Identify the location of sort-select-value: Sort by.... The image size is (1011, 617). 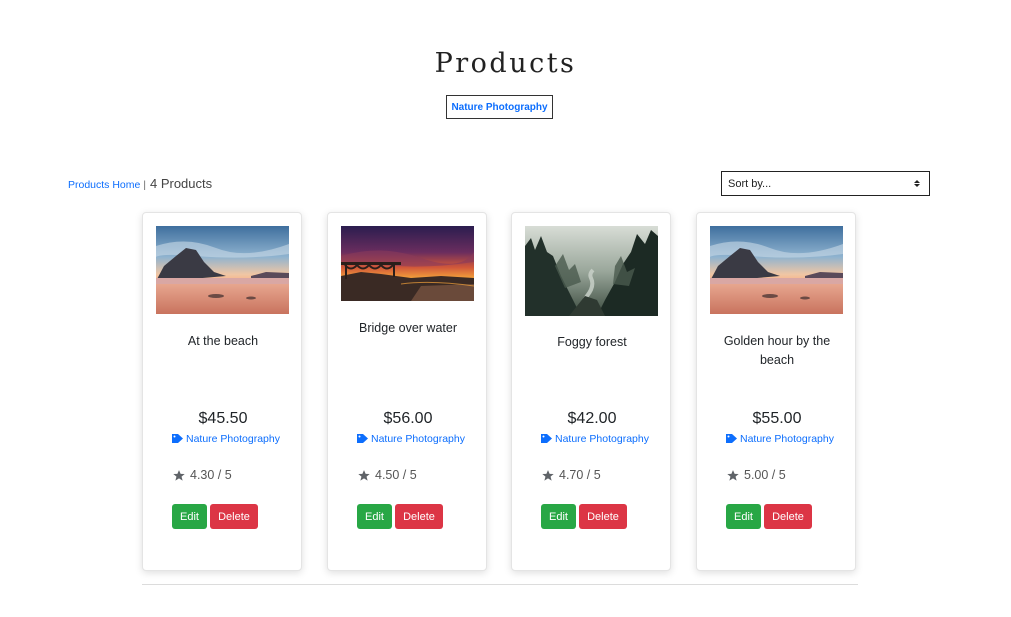
(750, 183).